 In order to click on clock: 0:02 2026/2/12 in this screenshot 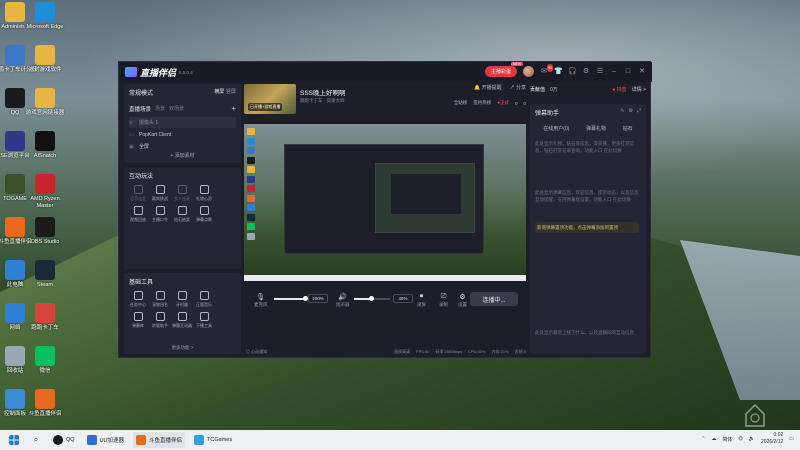, I will do `click(772, 439)`.